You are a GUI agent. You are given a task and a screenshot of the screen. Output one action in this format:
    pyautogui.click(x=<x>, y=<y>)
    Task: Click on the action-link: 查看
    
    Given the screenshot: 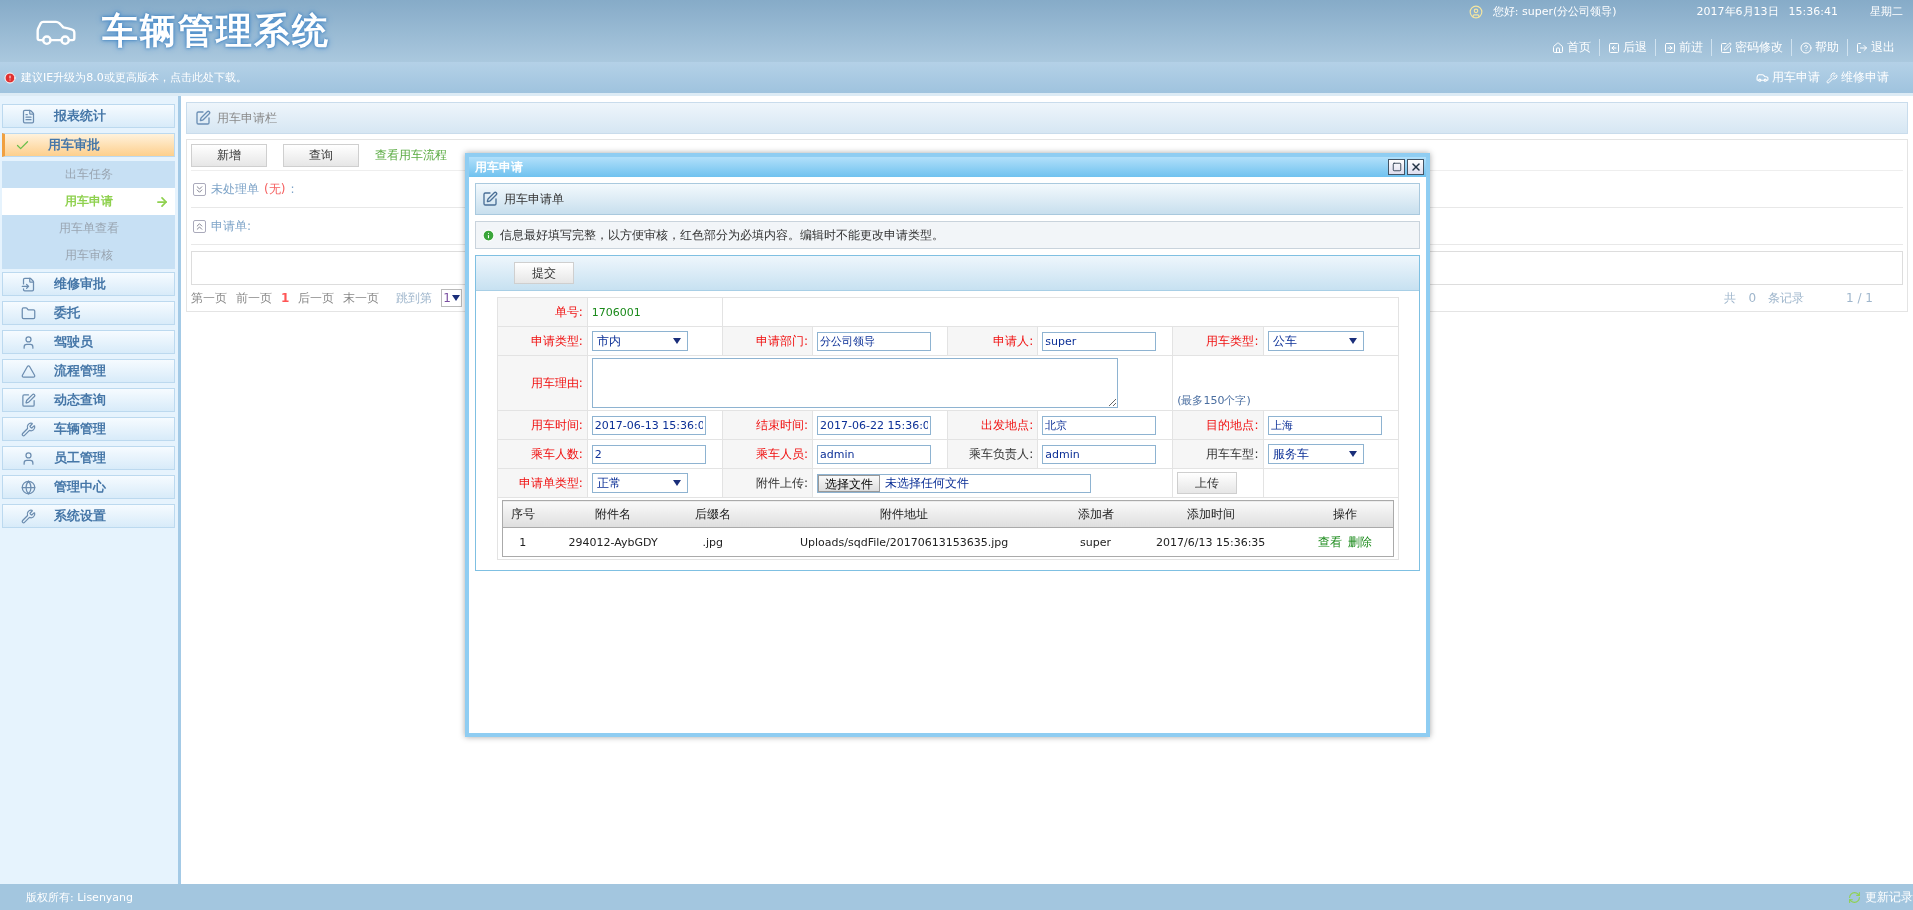 What is the action you would take?
    pyautogui.click(x=1329, y=541)
    